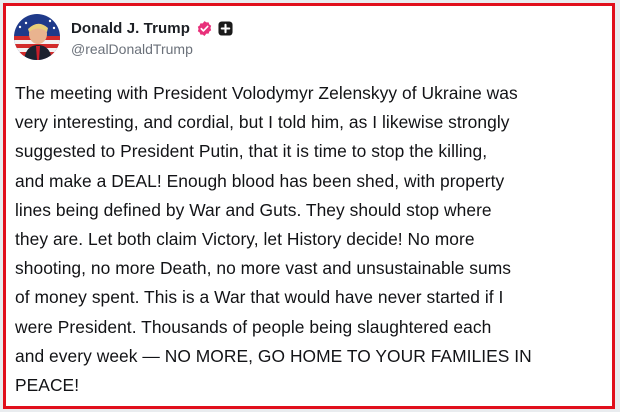 Image resolution: width=620 pixels, height=412 pixels. Describe the element at coordinates (152, 49) in the screenshot. I see `author-handle: @realDonaldTrump` at that location.